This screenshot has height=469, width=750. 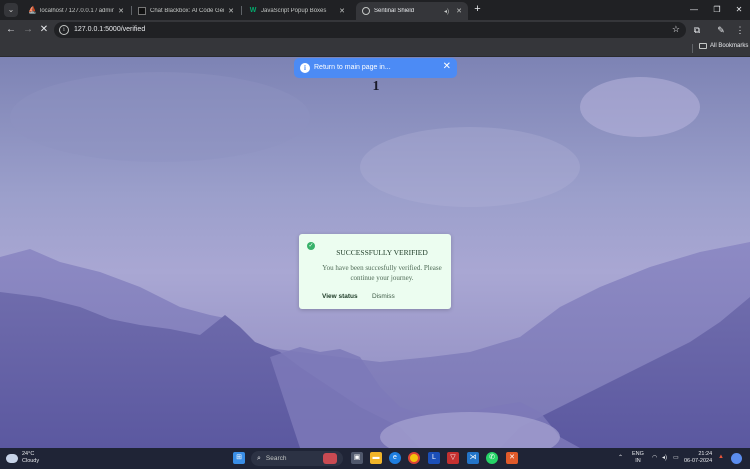 I want to click on tab-javascript-popup: W JavaScript Popup Boxes ✕, so click(x=297, y=11).